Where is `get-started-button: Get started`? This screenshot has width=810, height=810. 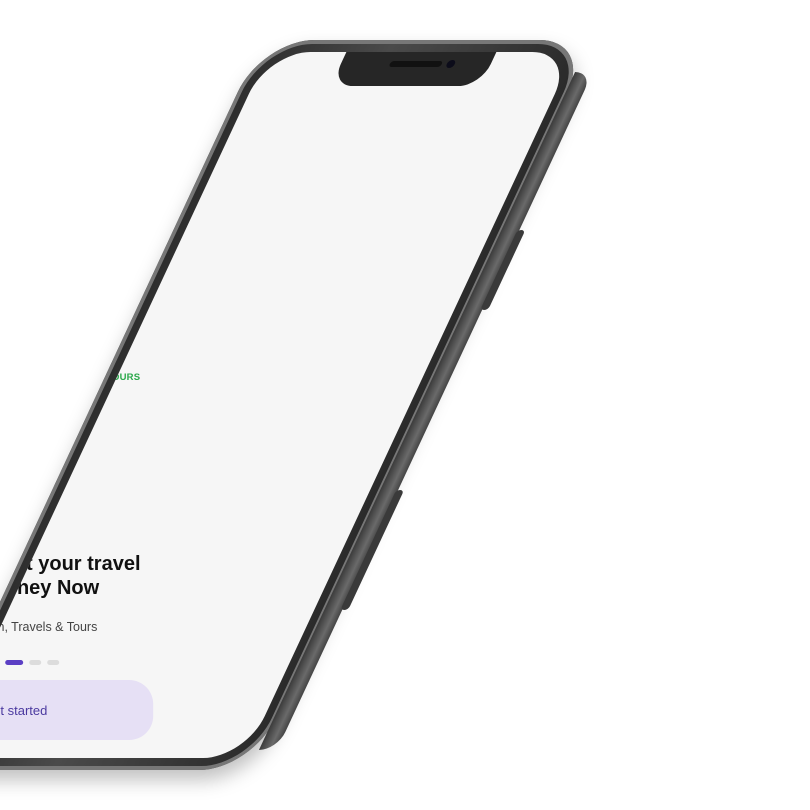 get-started-button: Get started is located at coordinates (77, 710).